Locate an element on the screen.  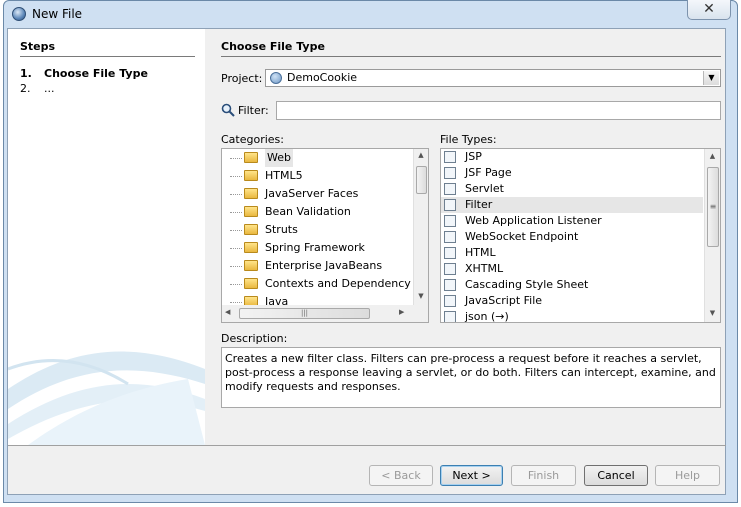
file-type-item: WebSocket Endpoint is located at coordinates (572, 237).